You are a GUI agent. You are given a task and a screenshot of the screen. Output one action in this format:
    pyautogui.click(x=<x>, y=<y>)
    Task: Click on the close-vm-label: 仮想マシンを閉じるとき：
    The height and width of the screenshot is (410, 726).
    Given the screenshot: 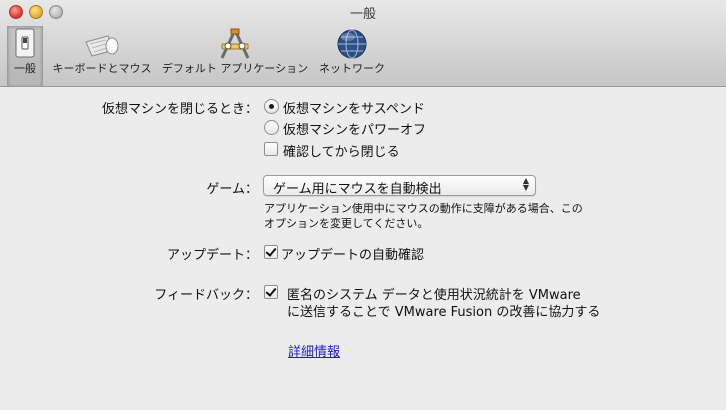 What is the action you would take?
    pyautogui.click(x=179, y=109)
    